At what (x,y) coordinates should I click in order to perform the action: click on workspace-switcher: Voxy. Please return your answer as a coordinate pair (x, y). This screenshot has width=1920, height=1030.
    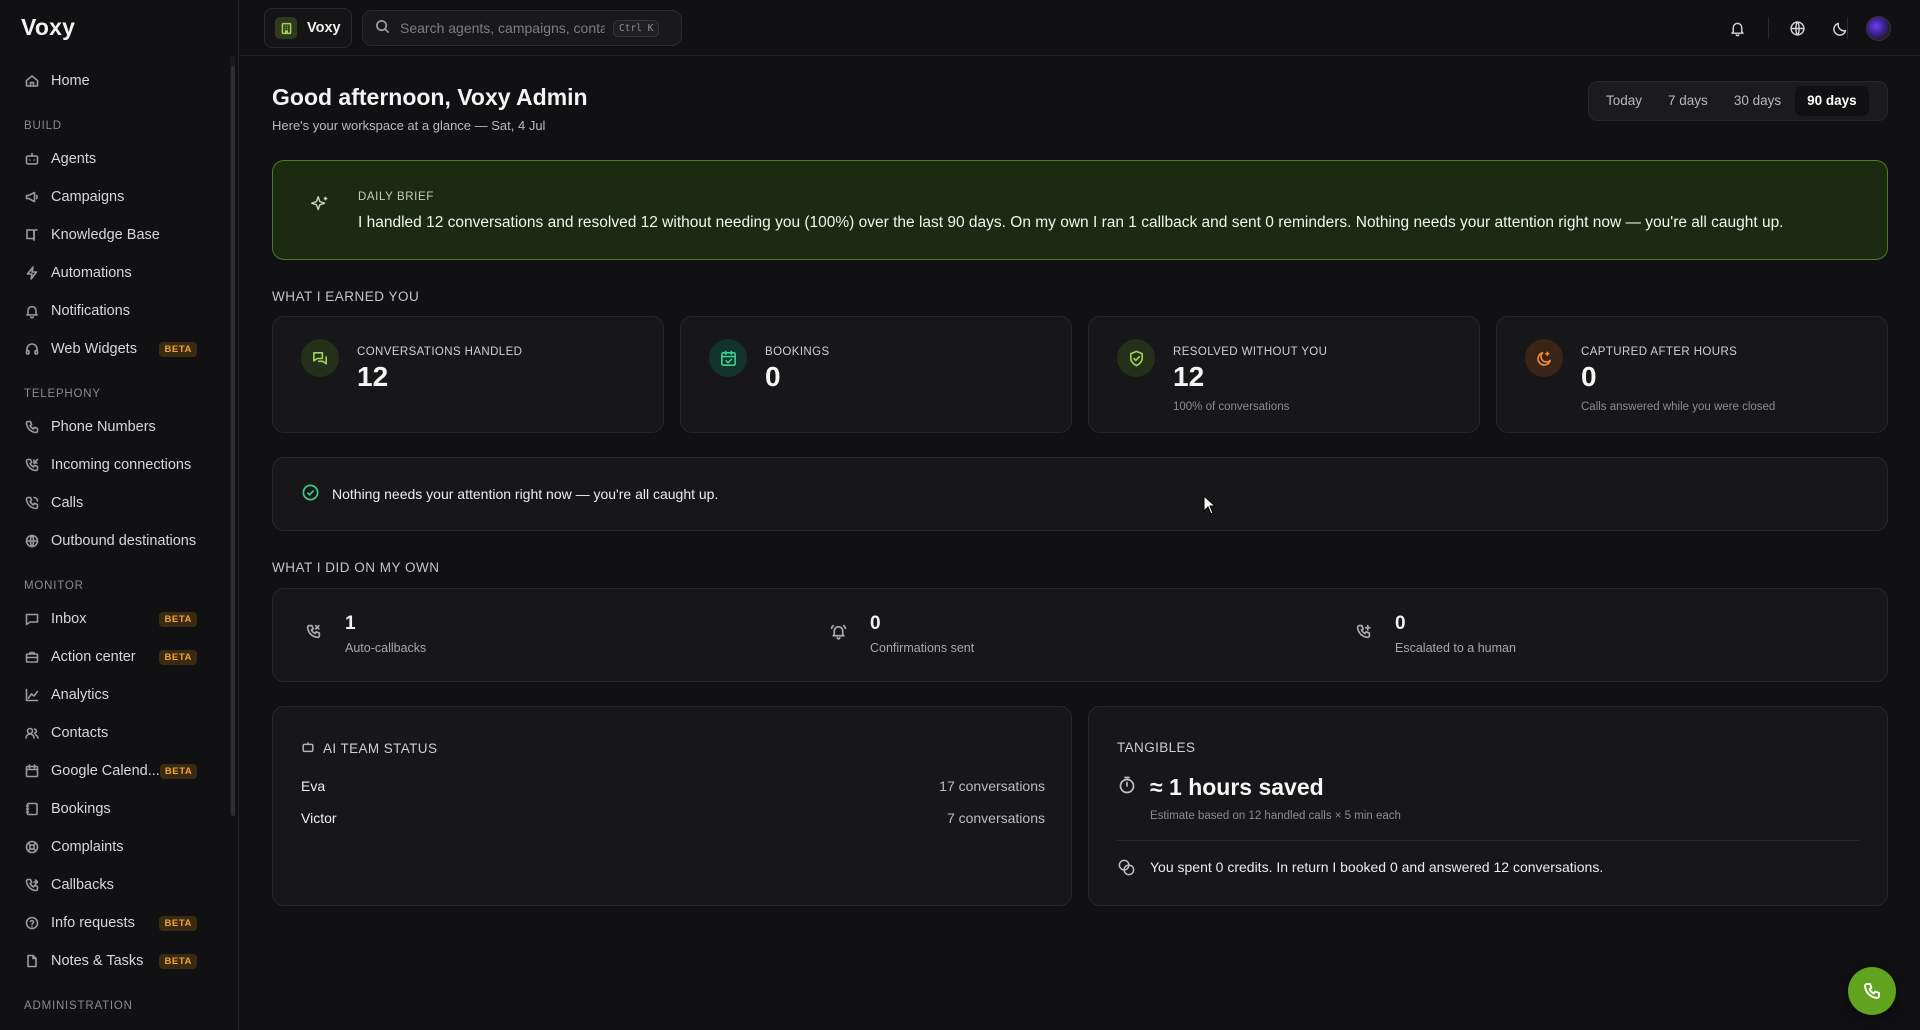
    Looking at the image, I should click on (308, 28).